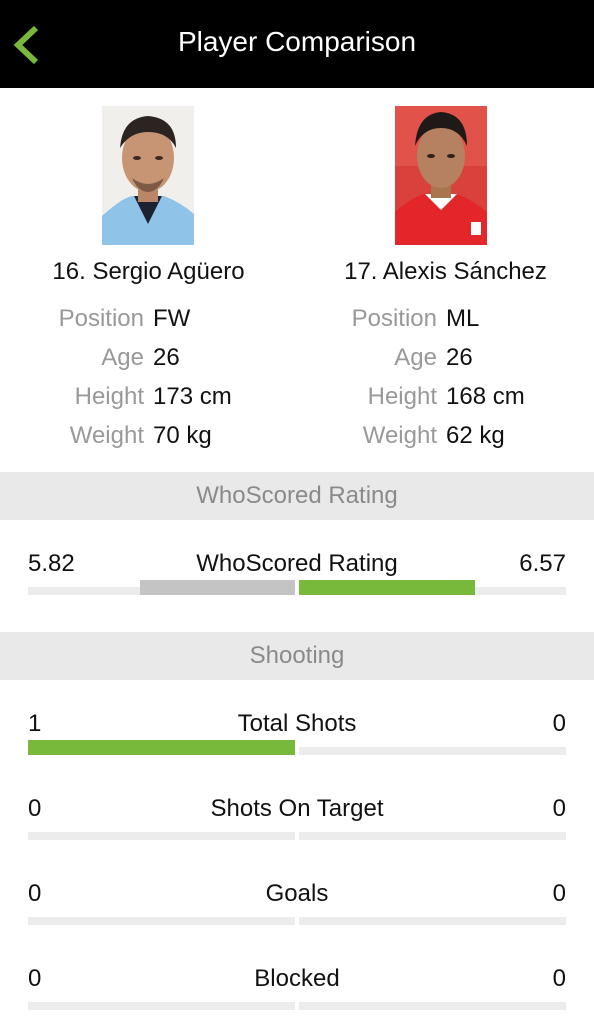 The image size is (594, 1034). What do you see at coordinates (148, 271) in the screenshot?
I see `player-name: 16. Sergio Agüero` at bounding box center [148, 271].